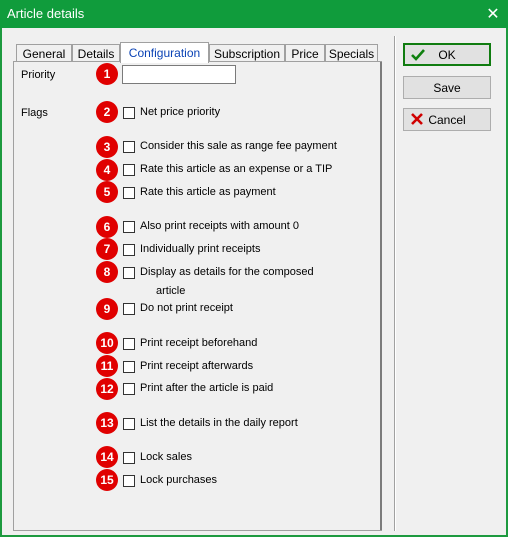 The width and height of the screenshot is (508, 537). I want to click on marker-badge: 12, so click(107, 389).